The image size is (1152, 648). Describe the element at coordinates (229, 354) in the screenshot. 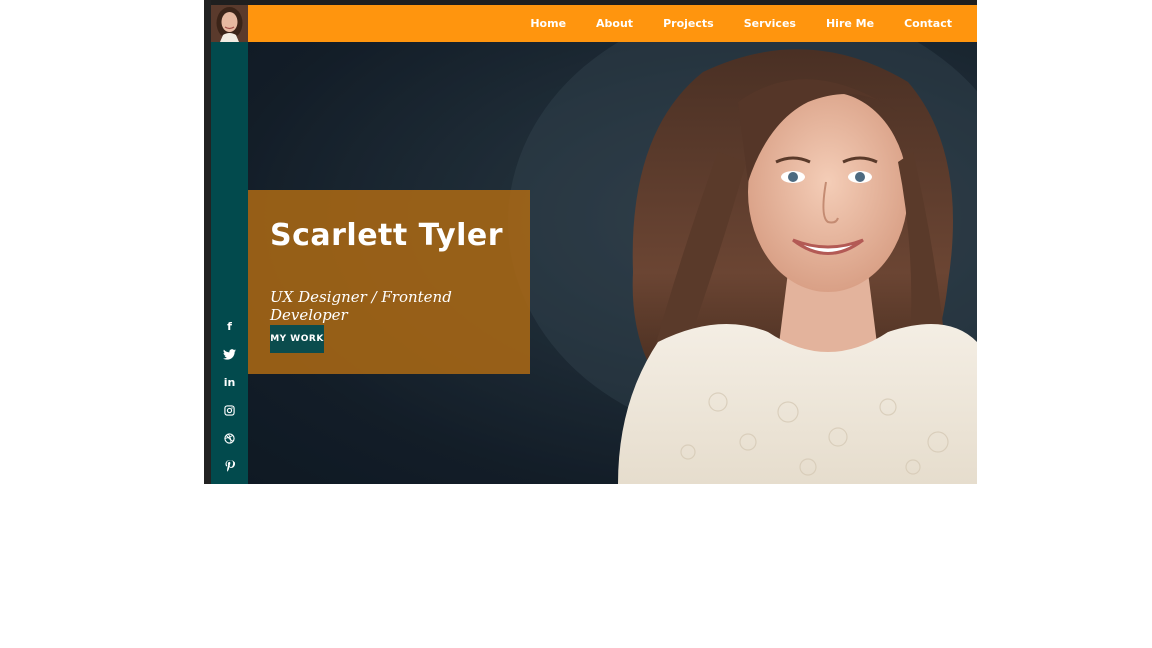

I see `twitter-icon` at that location.